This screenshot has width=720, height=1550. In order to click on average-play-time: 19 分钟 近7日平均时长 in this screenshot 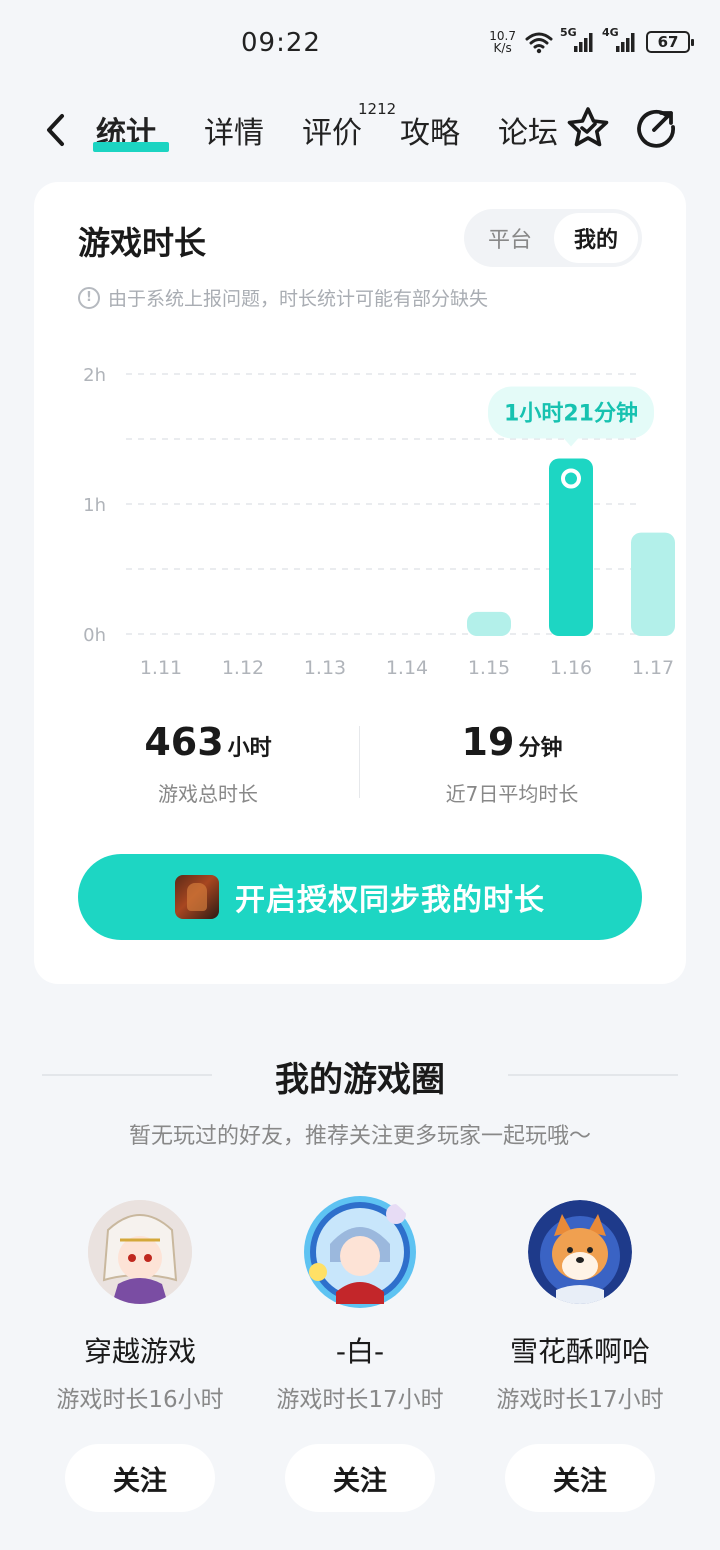, I will do `click(512, 763)`.